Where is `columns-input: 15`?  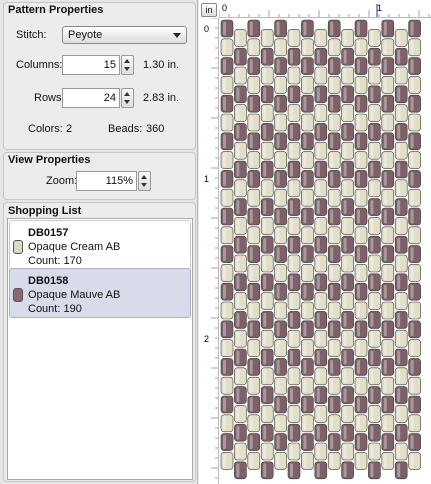 columns-input: 15 is located at coordinates (91, 65).